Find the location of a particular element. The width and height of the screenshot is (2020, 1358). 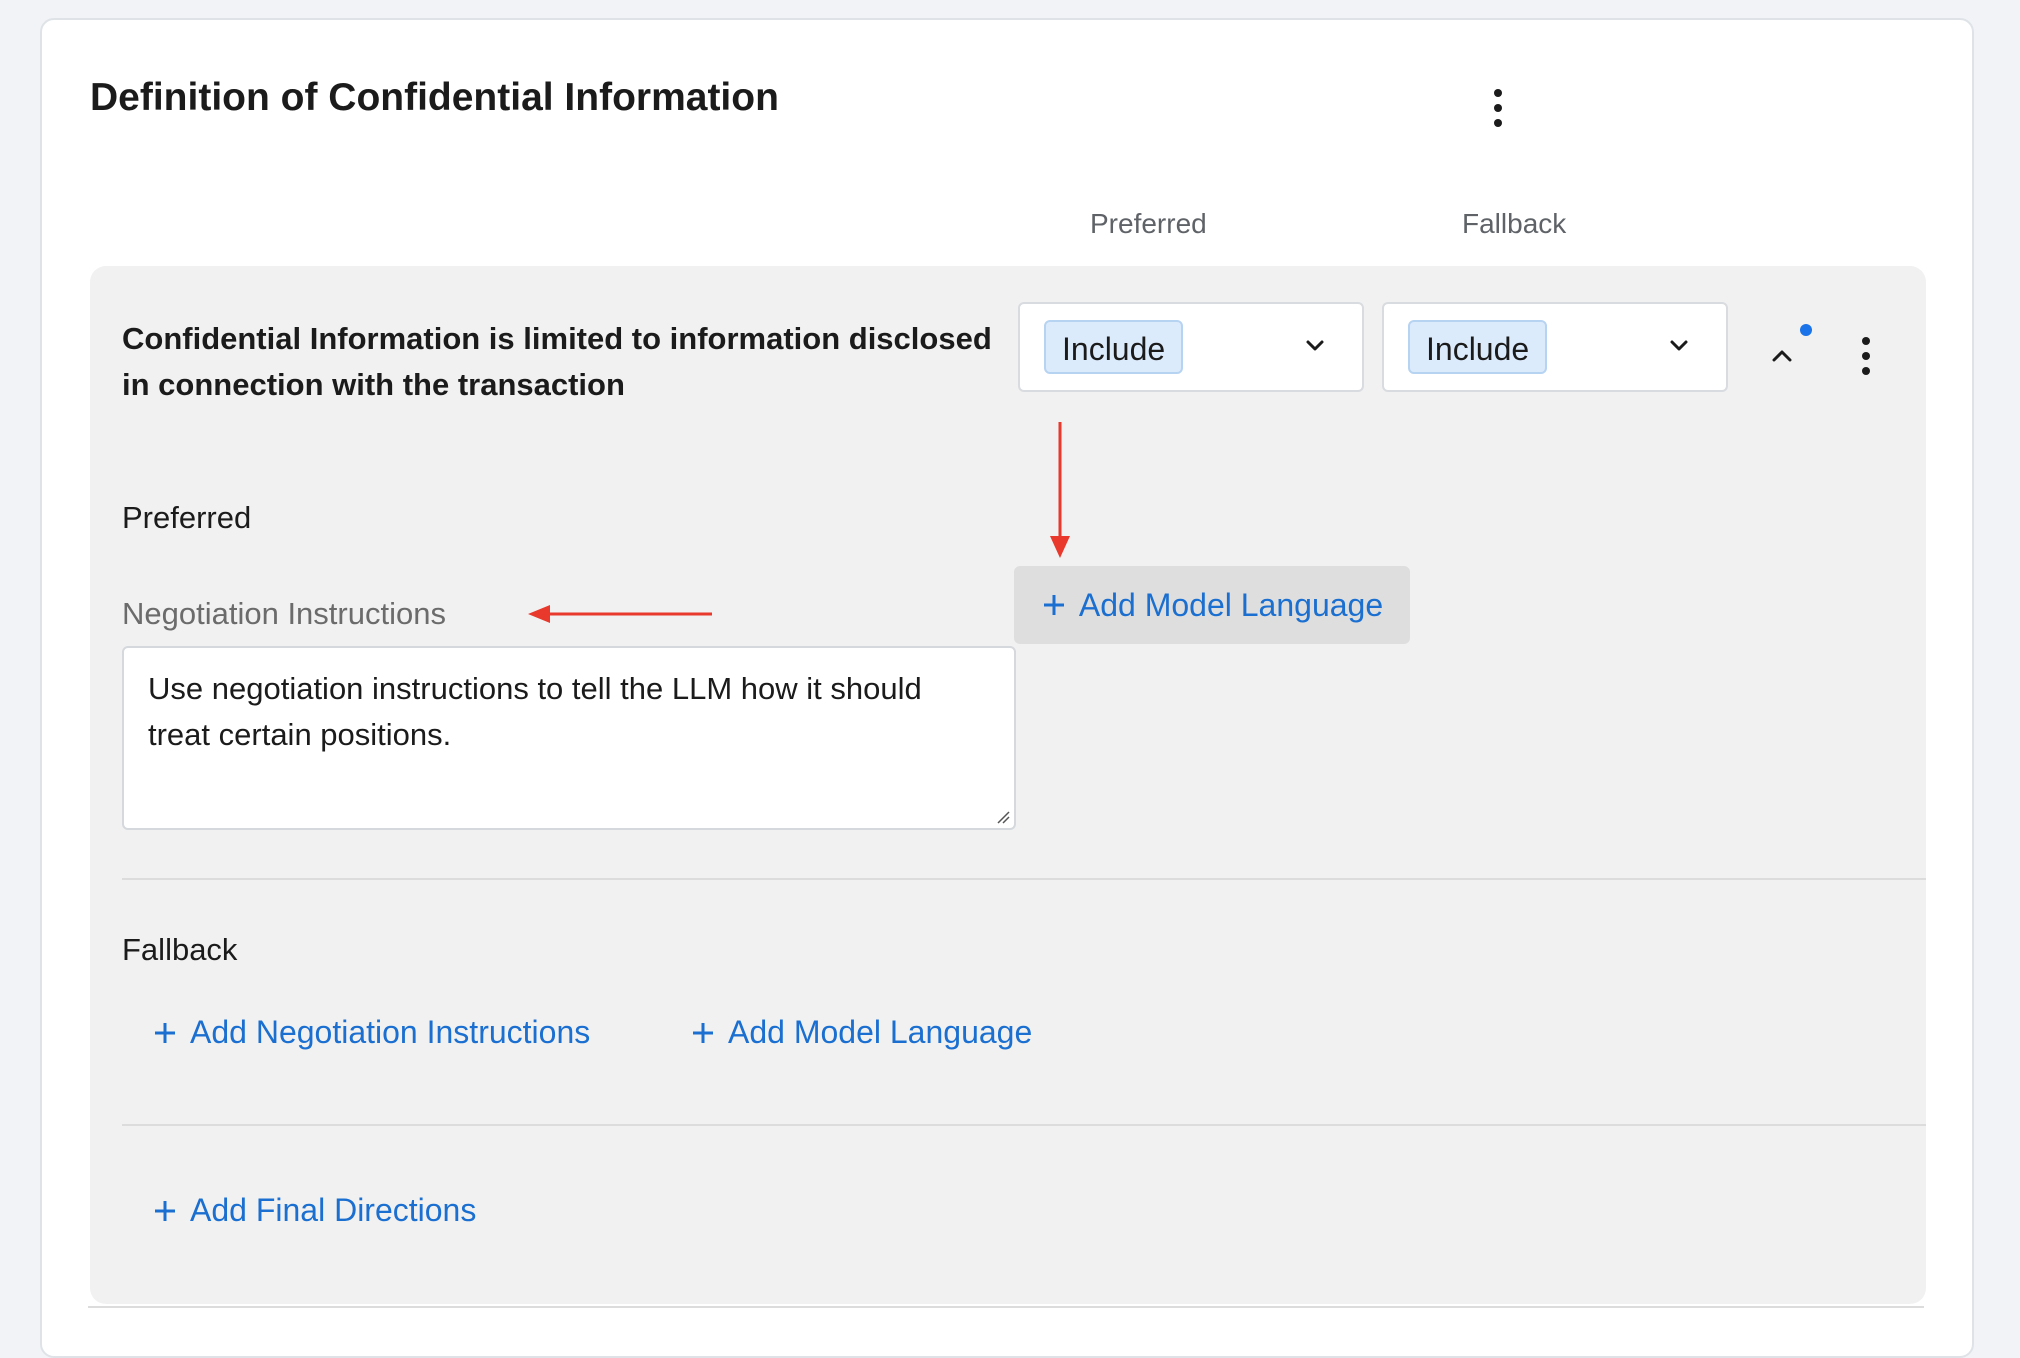

fallback-select: Include is located at coordinates (1555, 347).